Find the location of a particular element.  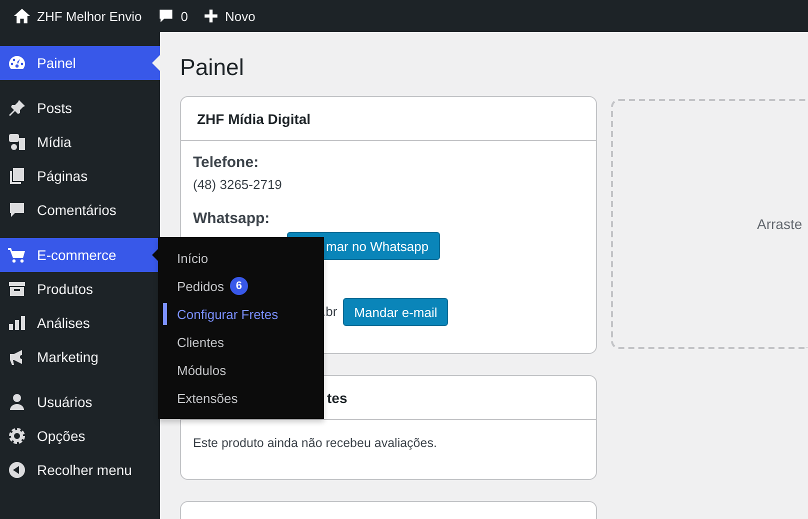

pushpin-icon is located at coordinates (17, 108).